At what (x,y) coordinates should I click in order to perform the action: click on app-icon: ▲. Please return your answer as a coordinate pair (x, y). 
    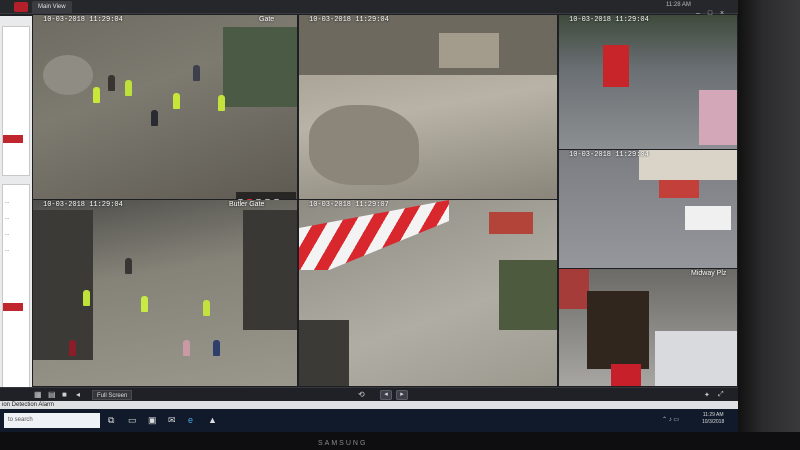
    Looking at the image, I should click on (212, 420).